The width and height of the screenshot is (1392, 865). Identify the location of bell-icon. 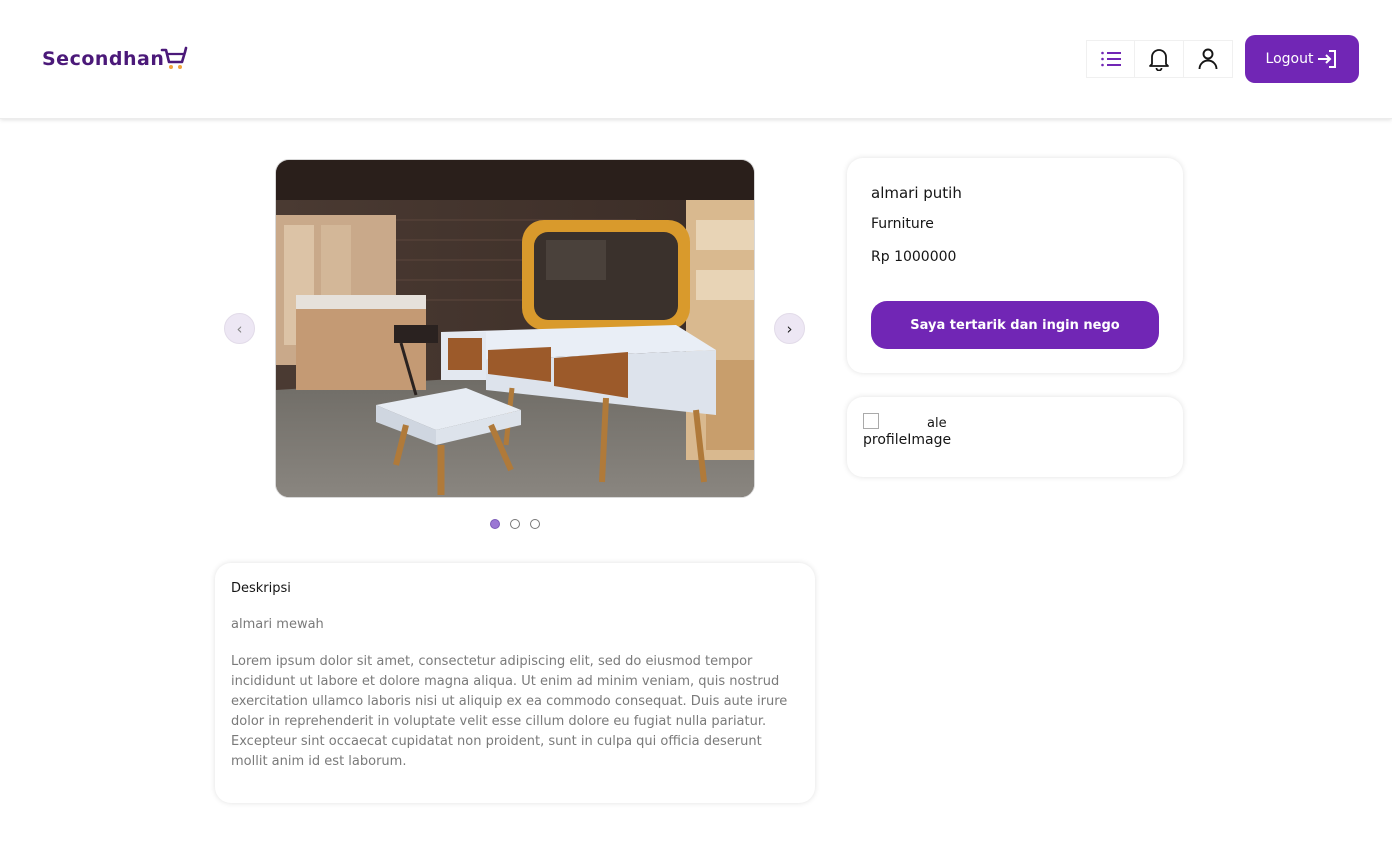
(1159, 59).